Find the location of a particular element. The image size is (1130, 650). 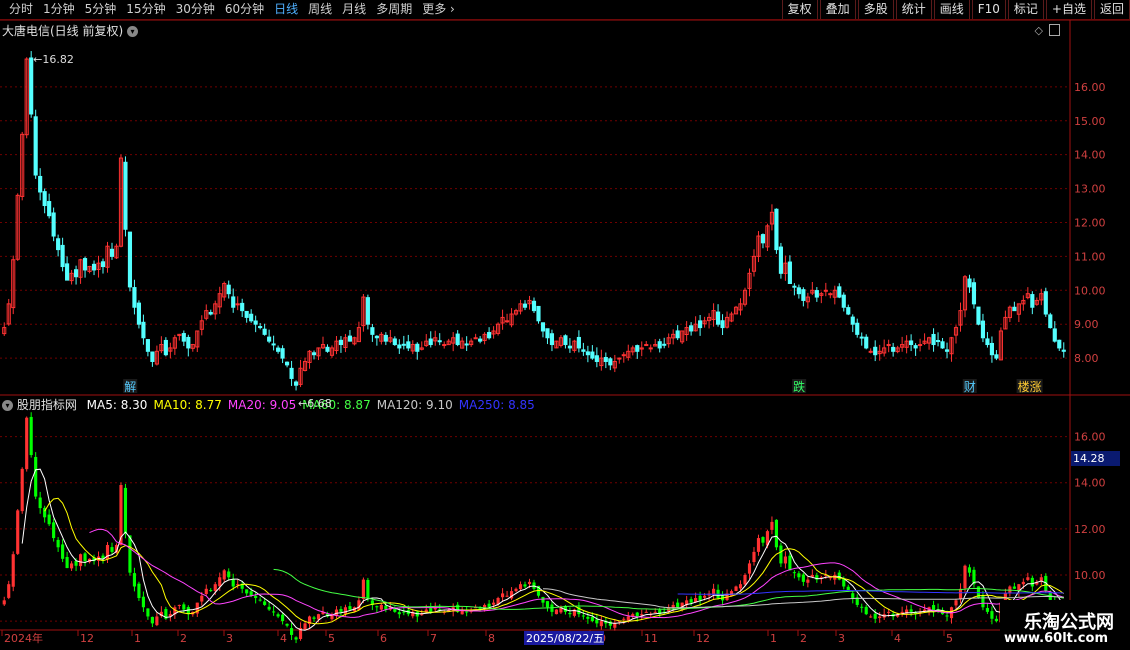

watermark-url: www.60lt.com is located at coordinates (1055, 638).